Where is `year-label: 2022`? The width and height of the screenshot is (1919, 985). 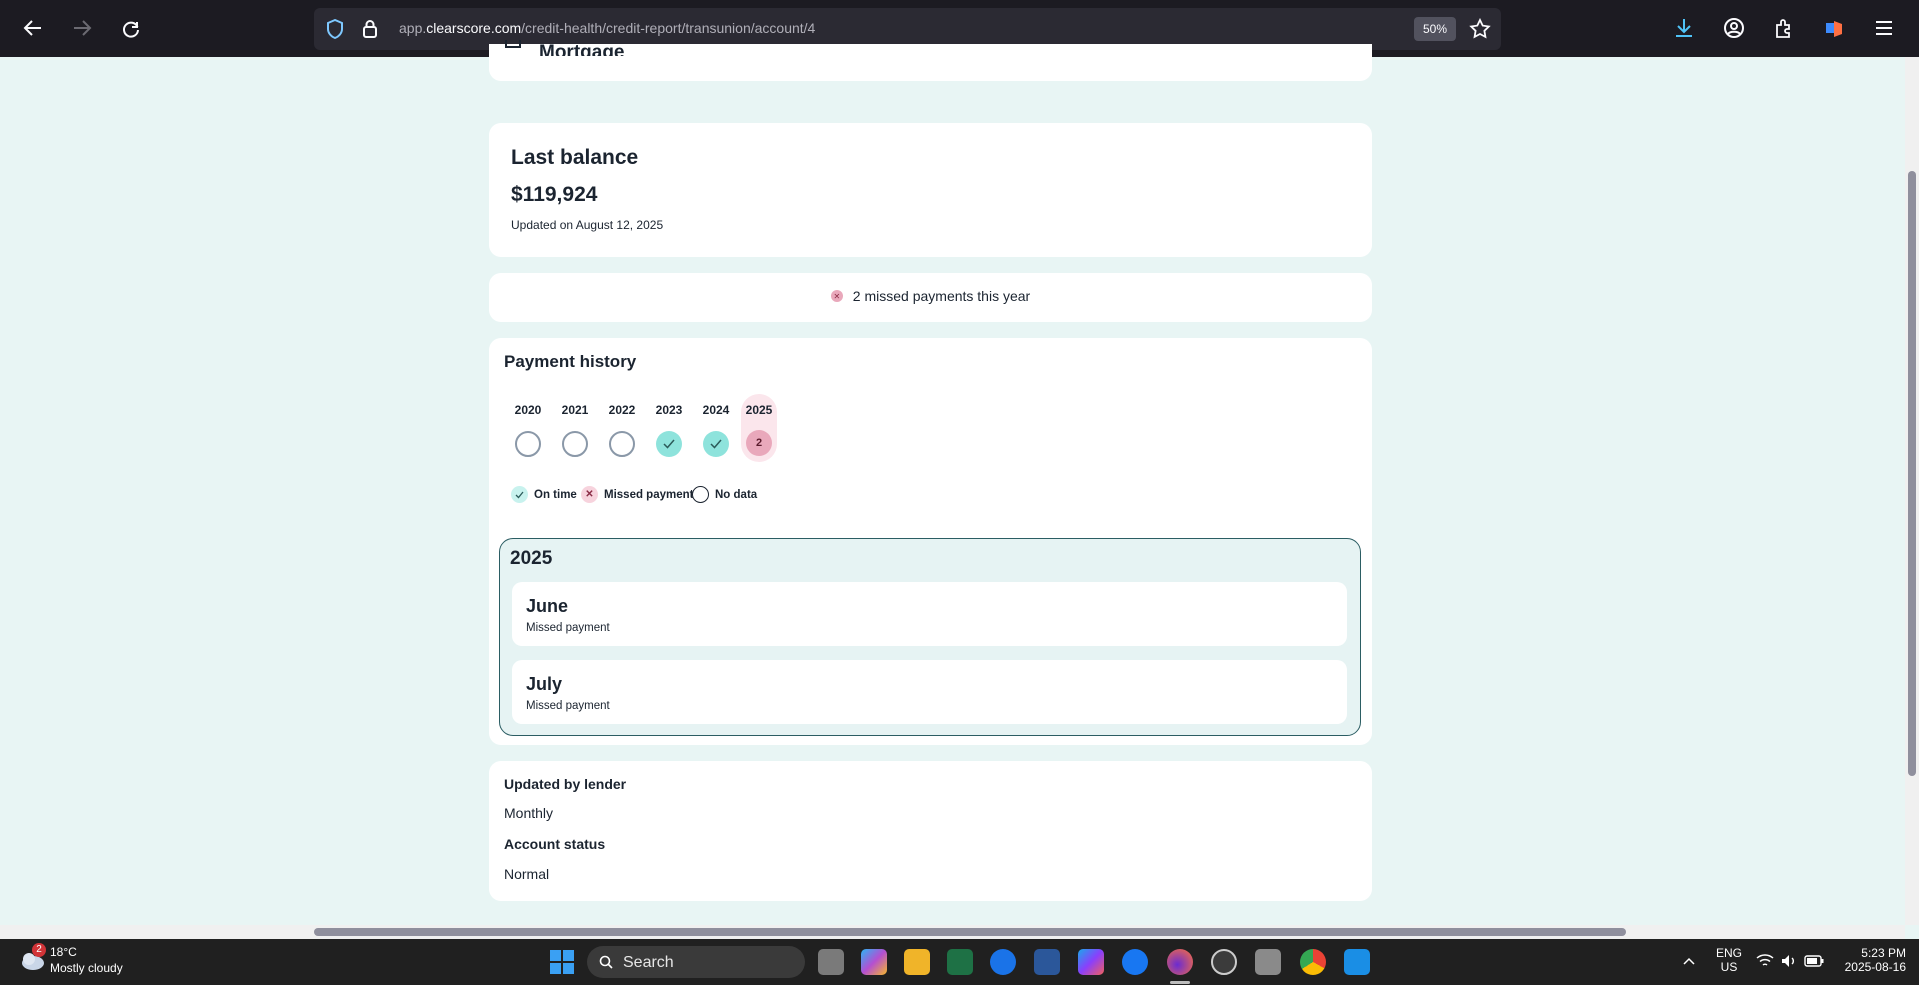
year-label: 2022 is located at coordinates (622, 410).